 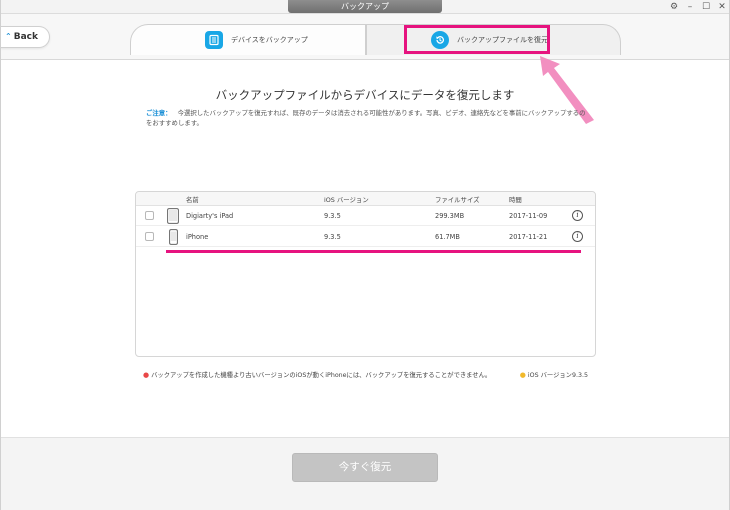 What do you see at coordinates (450, 216) in the screenshot?
I see `row-file-size: 299.3MB` at bounding box center [450, 216].